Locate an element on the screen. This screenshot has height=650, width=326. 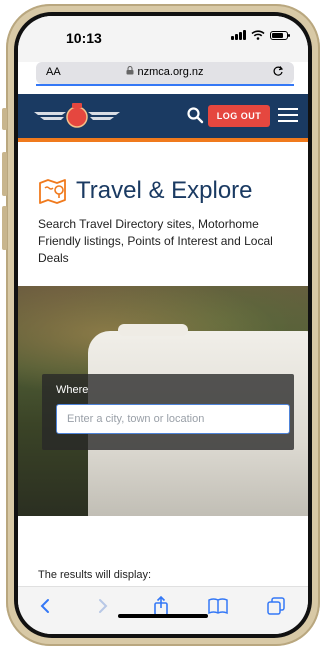
page-title: Travel & Explore is located at coordinates (145, 191).